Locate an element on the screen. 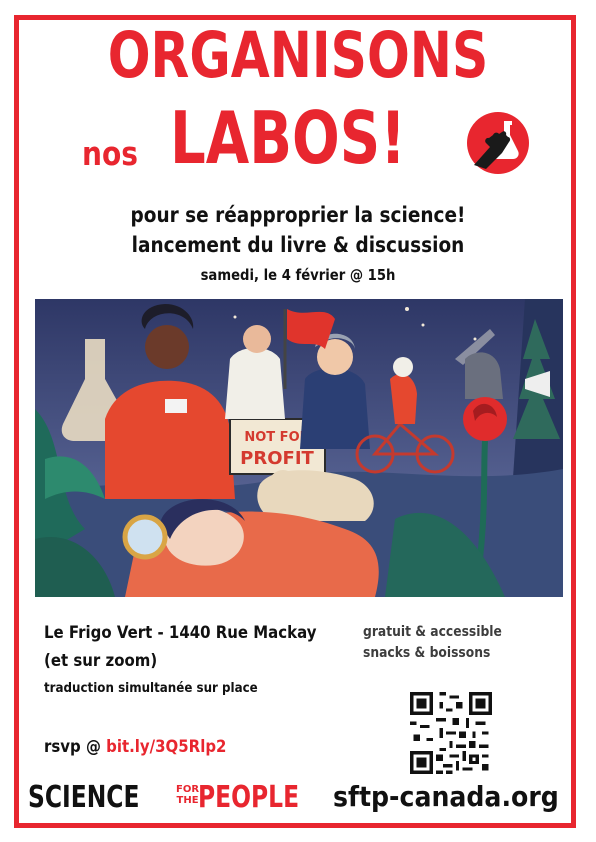 The image size is (596, 842). sign-text-line-2: PROFIT is located at coordinates (277, 458).